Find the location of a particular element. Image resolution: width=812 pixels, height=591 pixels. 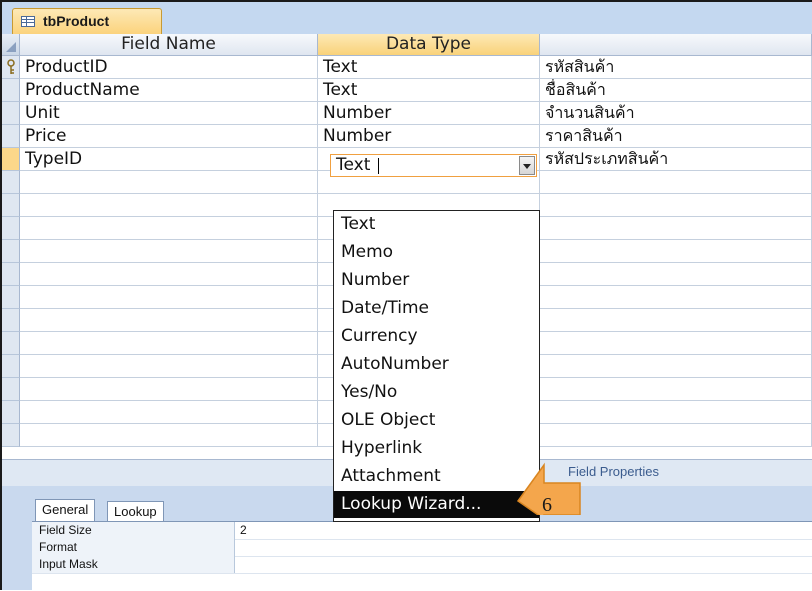

option-attachment: Attachment is located at coordinates (436, 476).